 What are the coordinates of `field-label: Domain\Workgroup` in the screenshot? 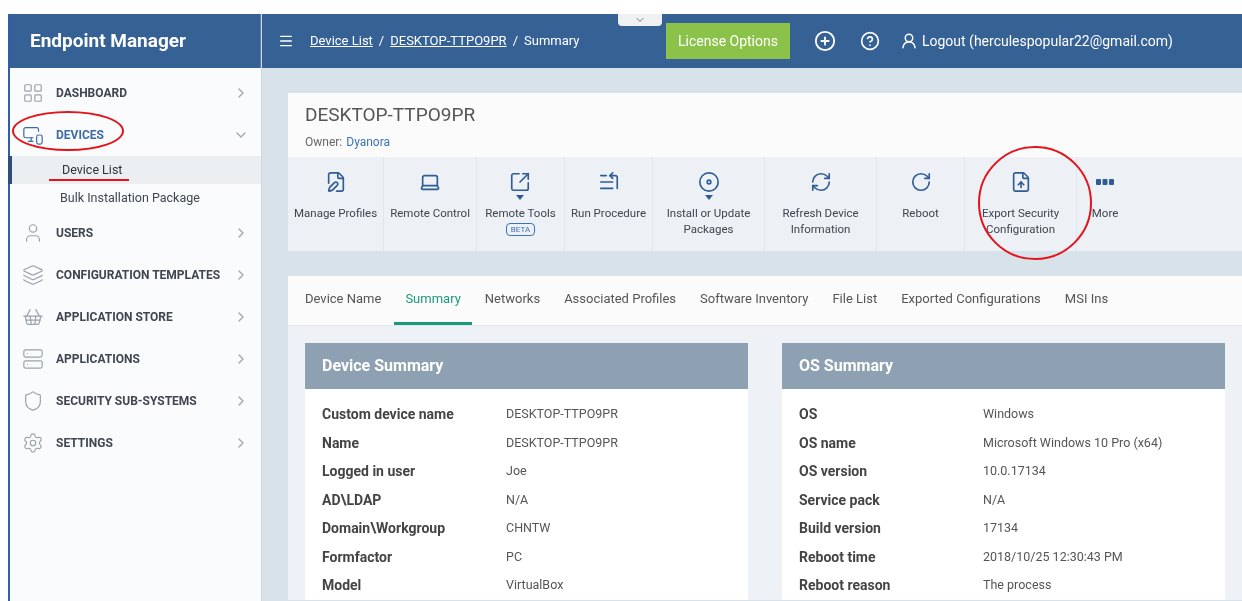 It's located at (384, 529).